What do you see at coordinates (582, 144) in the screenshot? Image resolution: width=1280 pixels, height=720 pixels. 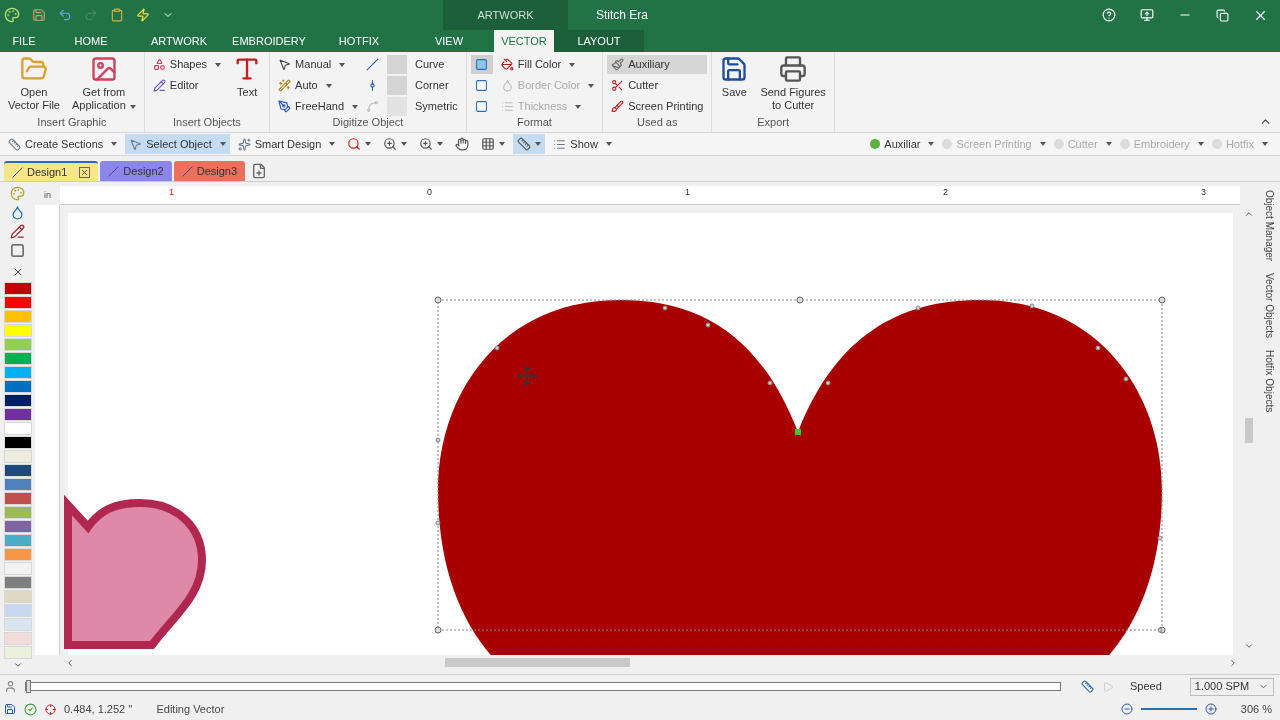 I see `toolbar-button: Show` at bounding box center [582, 144].